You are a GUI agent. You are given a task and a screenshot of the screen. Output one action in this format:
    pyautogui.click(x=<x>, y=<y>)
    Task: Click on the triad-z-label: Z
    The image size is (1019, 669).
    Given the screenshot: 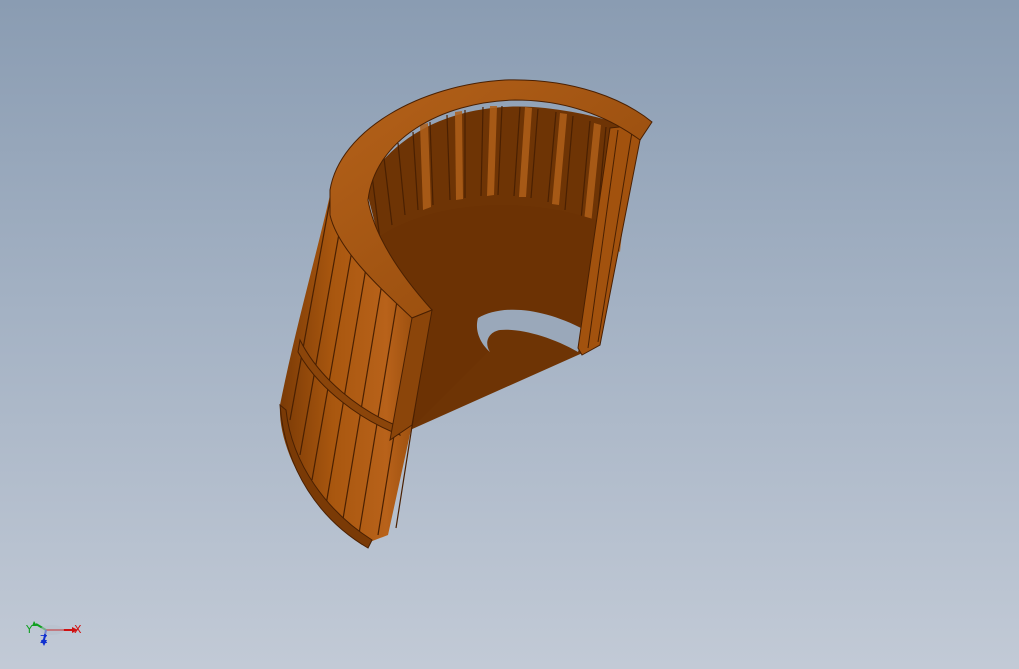 What is the action you would take?
    pyautogui.click(x=44, y=639)
    